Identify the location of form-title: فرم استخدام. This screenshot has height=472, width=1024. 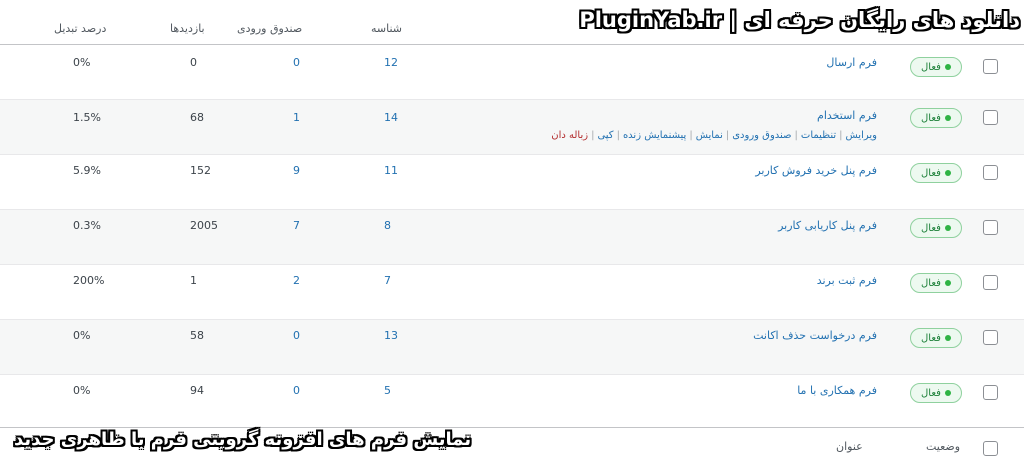
(847, 115).